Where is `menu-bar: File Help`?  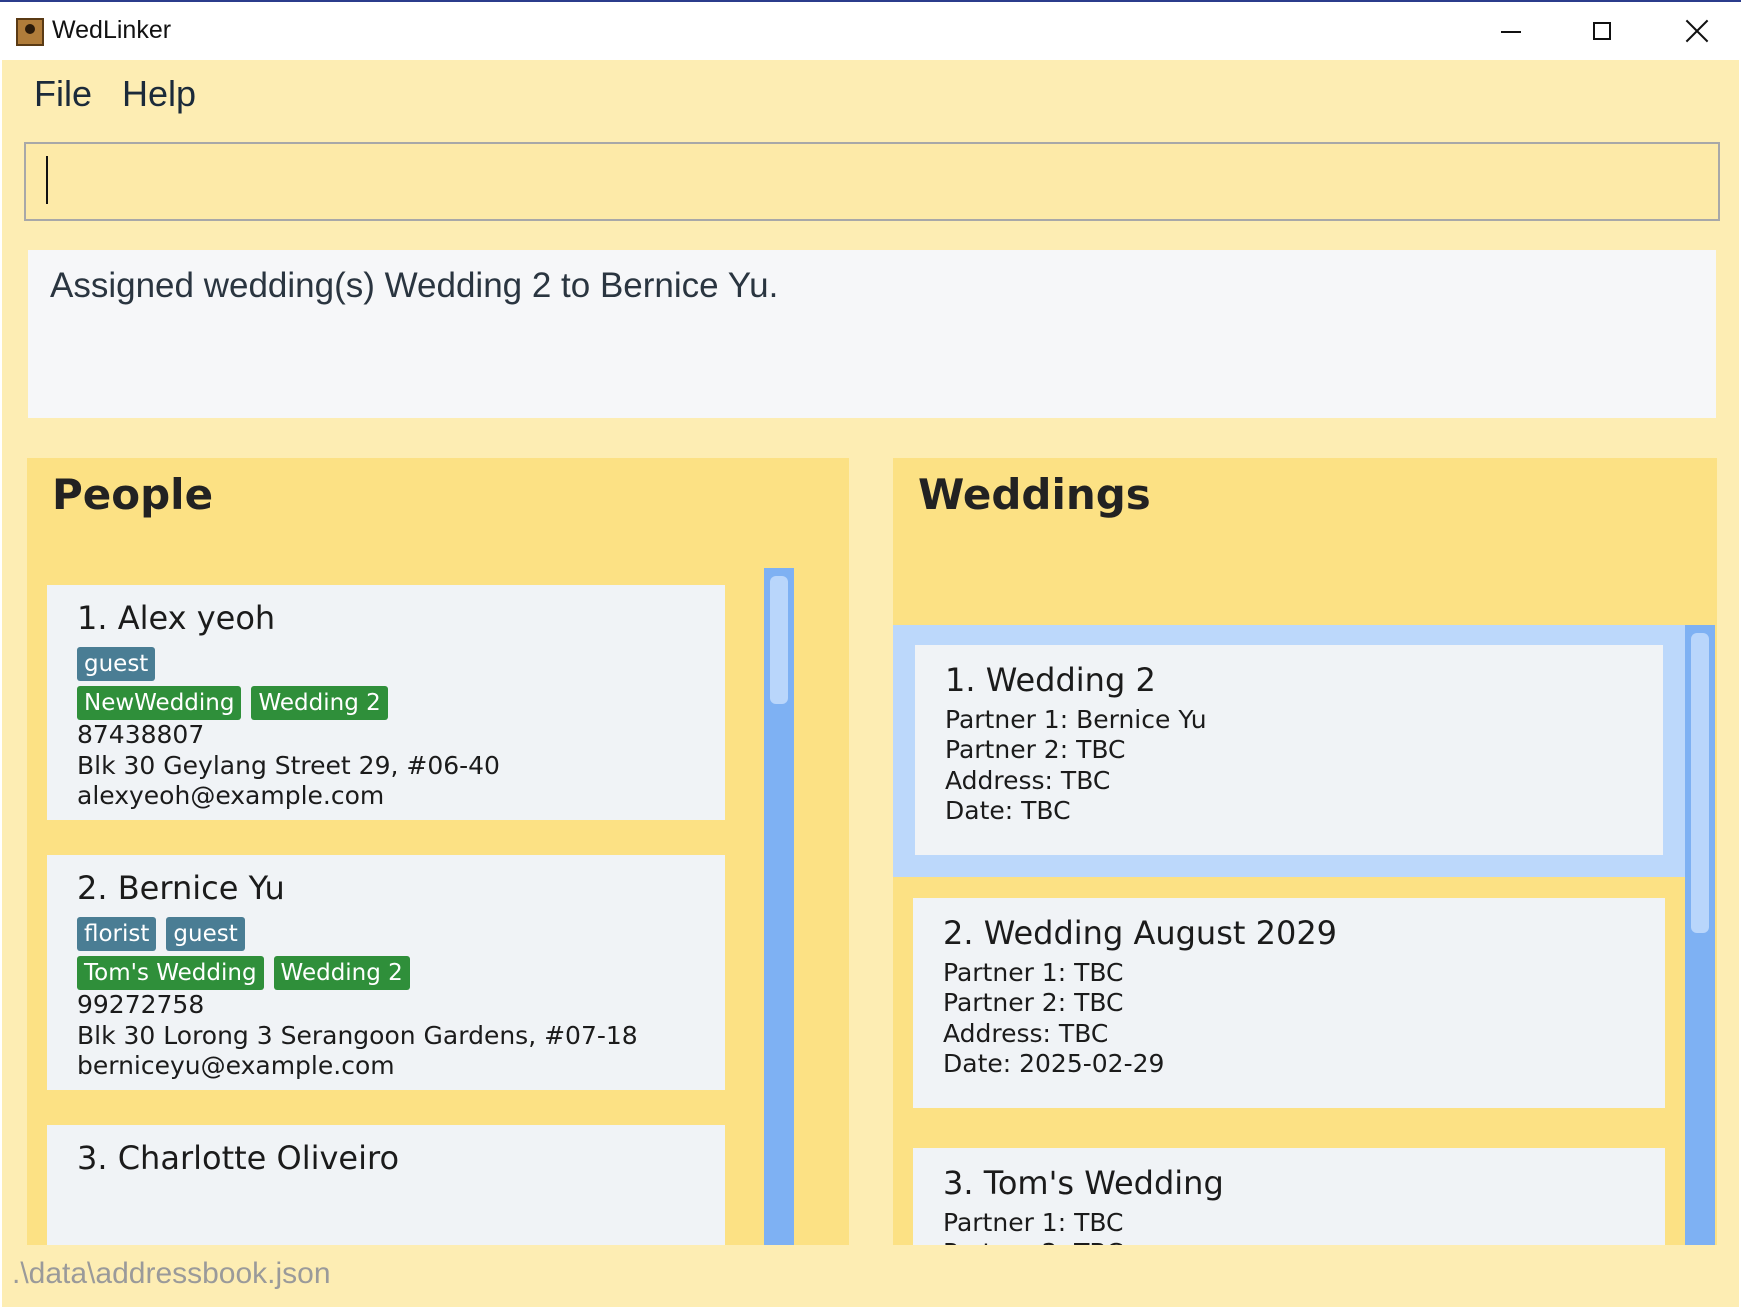 menu-bar: File Help is located at coordinates (870, 95).